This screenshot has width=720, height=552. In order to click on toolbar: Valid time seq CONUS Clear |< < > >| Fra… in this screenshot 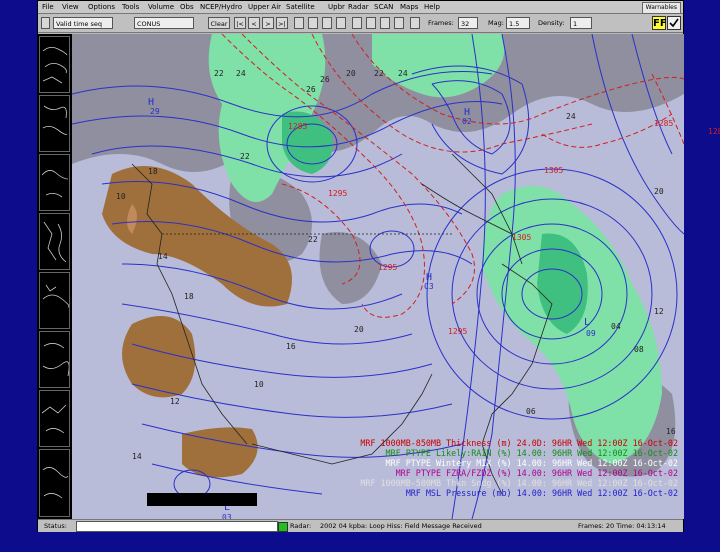, I will do `click(360, 23)`.